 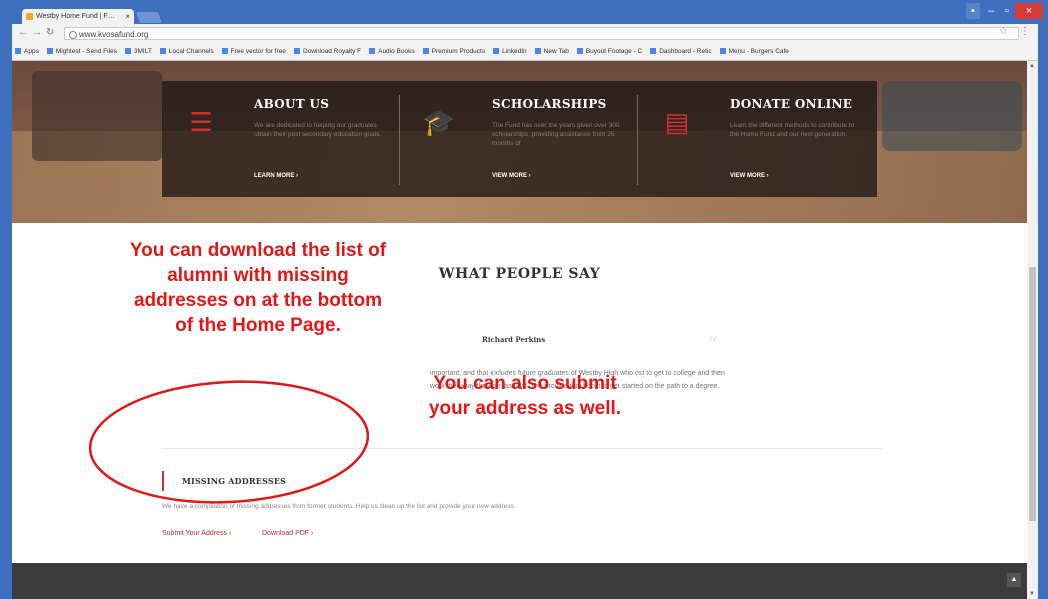 I want to click on feature-title: ABOUT US, so click(x=292, y=104).